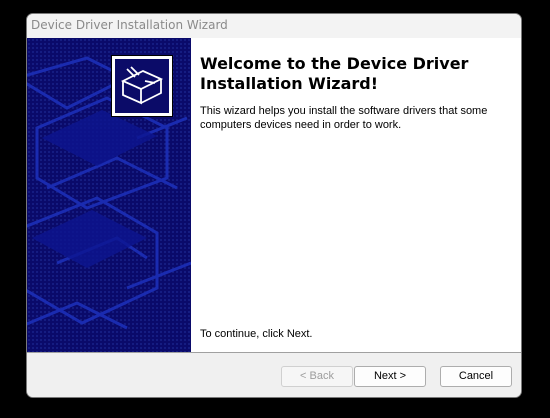 This screenshot has width=550, height=418. What do you see at coordinates (274, 26) in the screenshot?
I see `title-bar: Device Driver Installation Wizard` at bounding box center [274, 26].